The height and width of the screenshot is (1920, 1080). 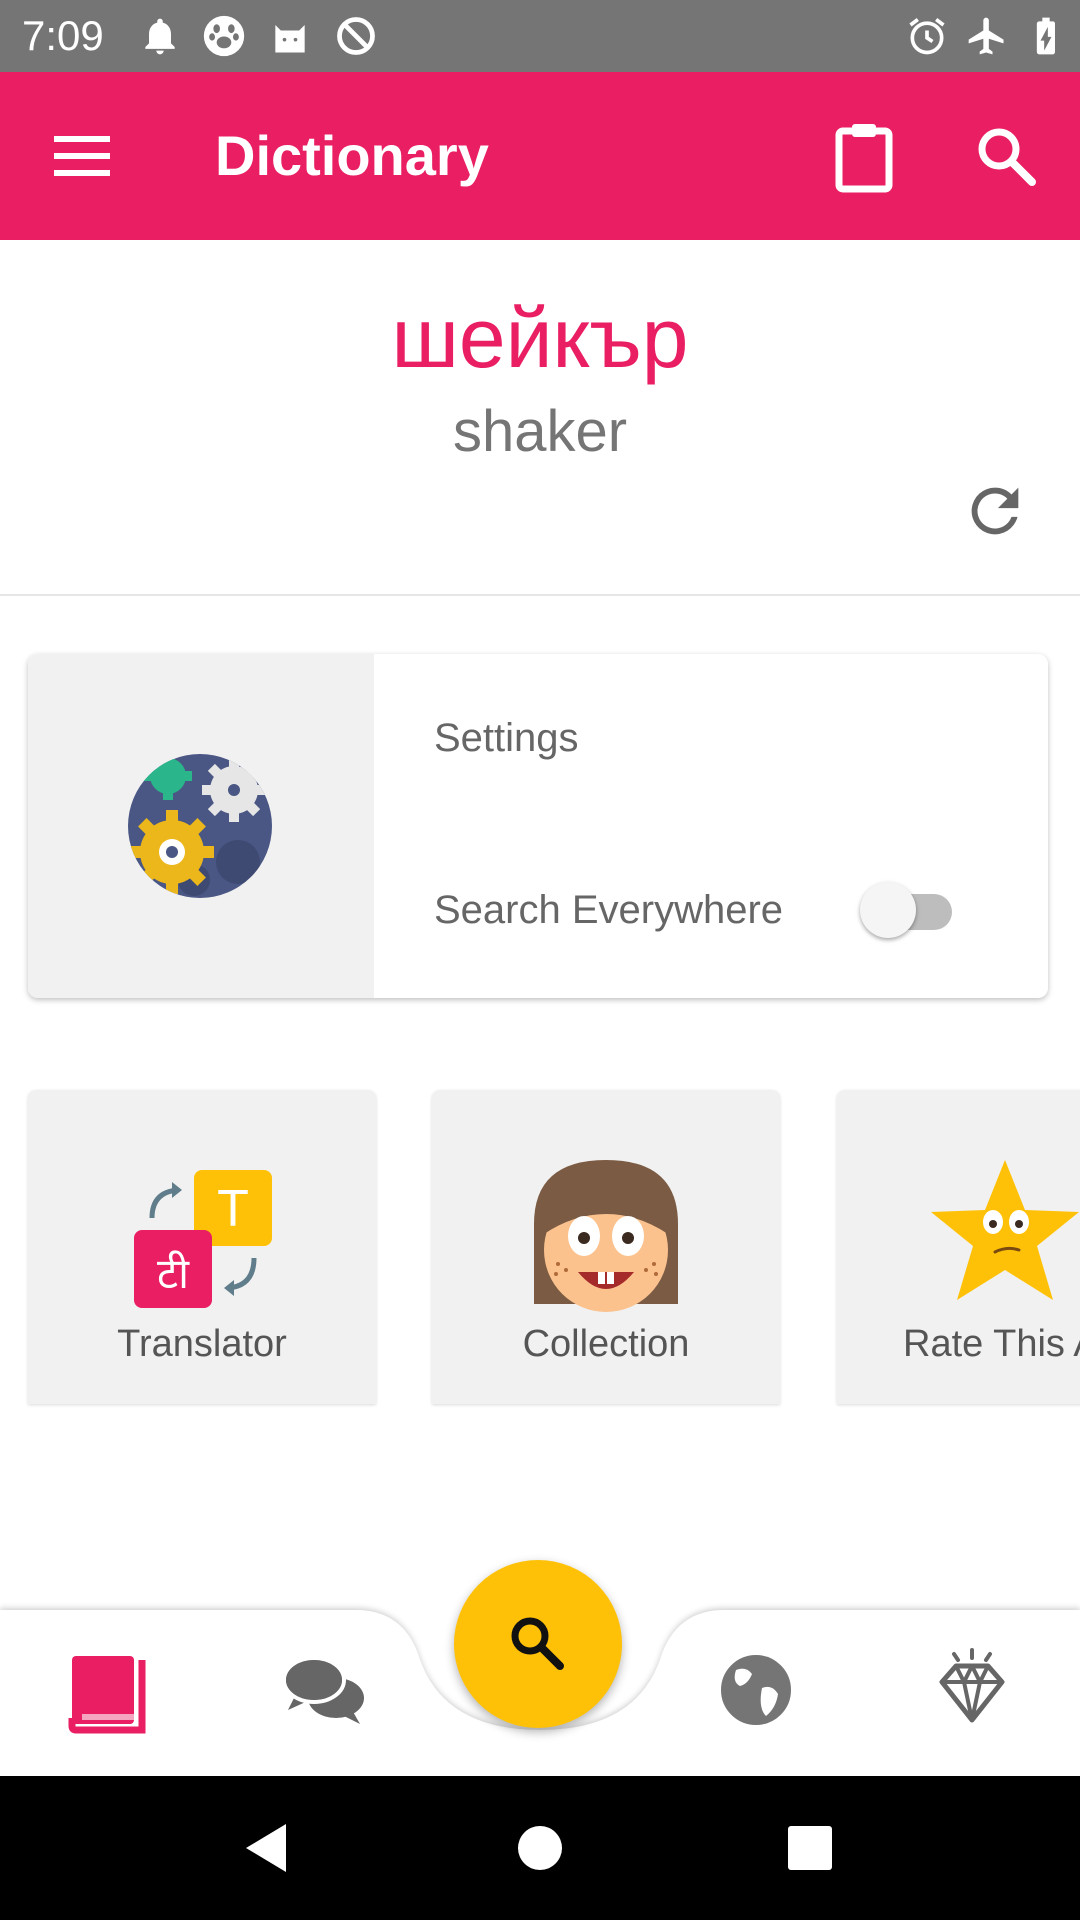 I want to click on search-fab, so click(x=538, y=1644).